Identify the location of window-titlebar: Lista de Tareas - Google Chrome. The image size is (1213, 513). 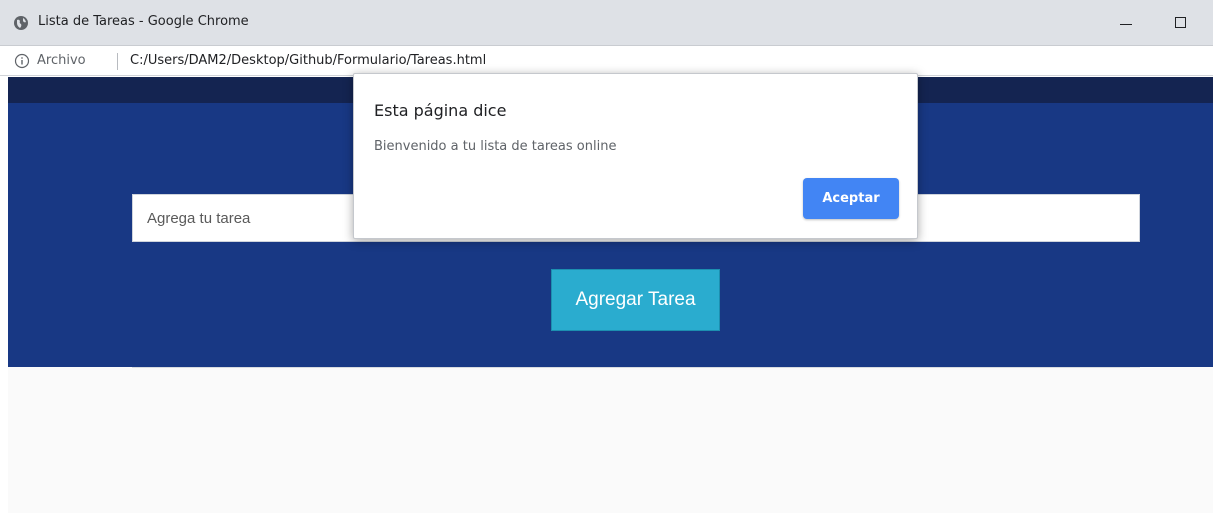
(606, 23).